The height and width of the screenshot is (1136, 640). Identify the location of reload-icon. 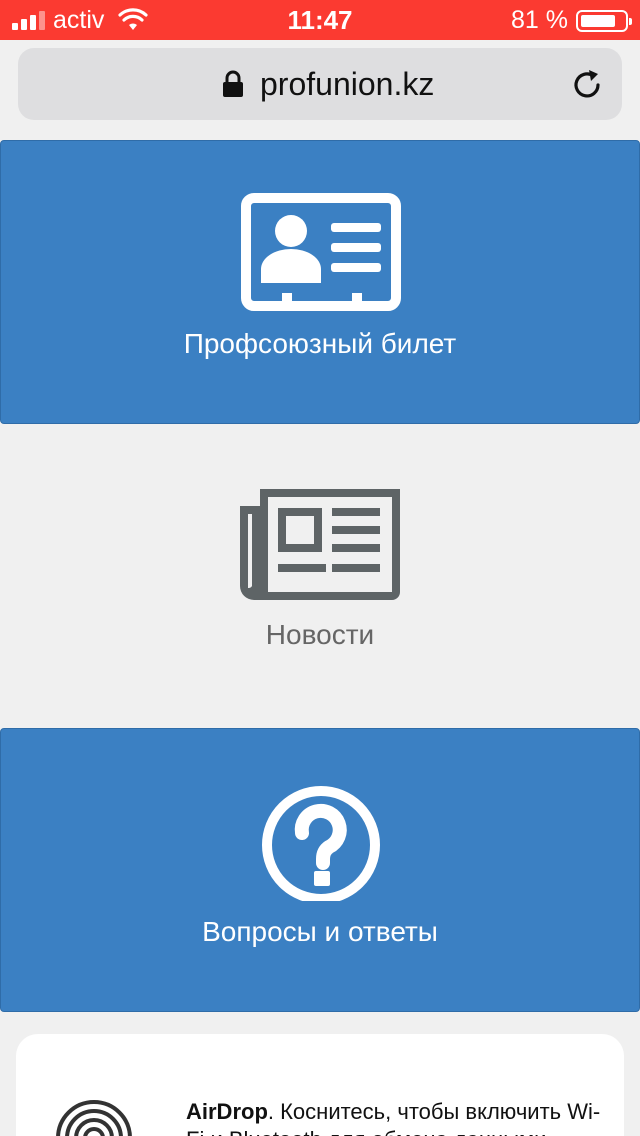
(587, 85).